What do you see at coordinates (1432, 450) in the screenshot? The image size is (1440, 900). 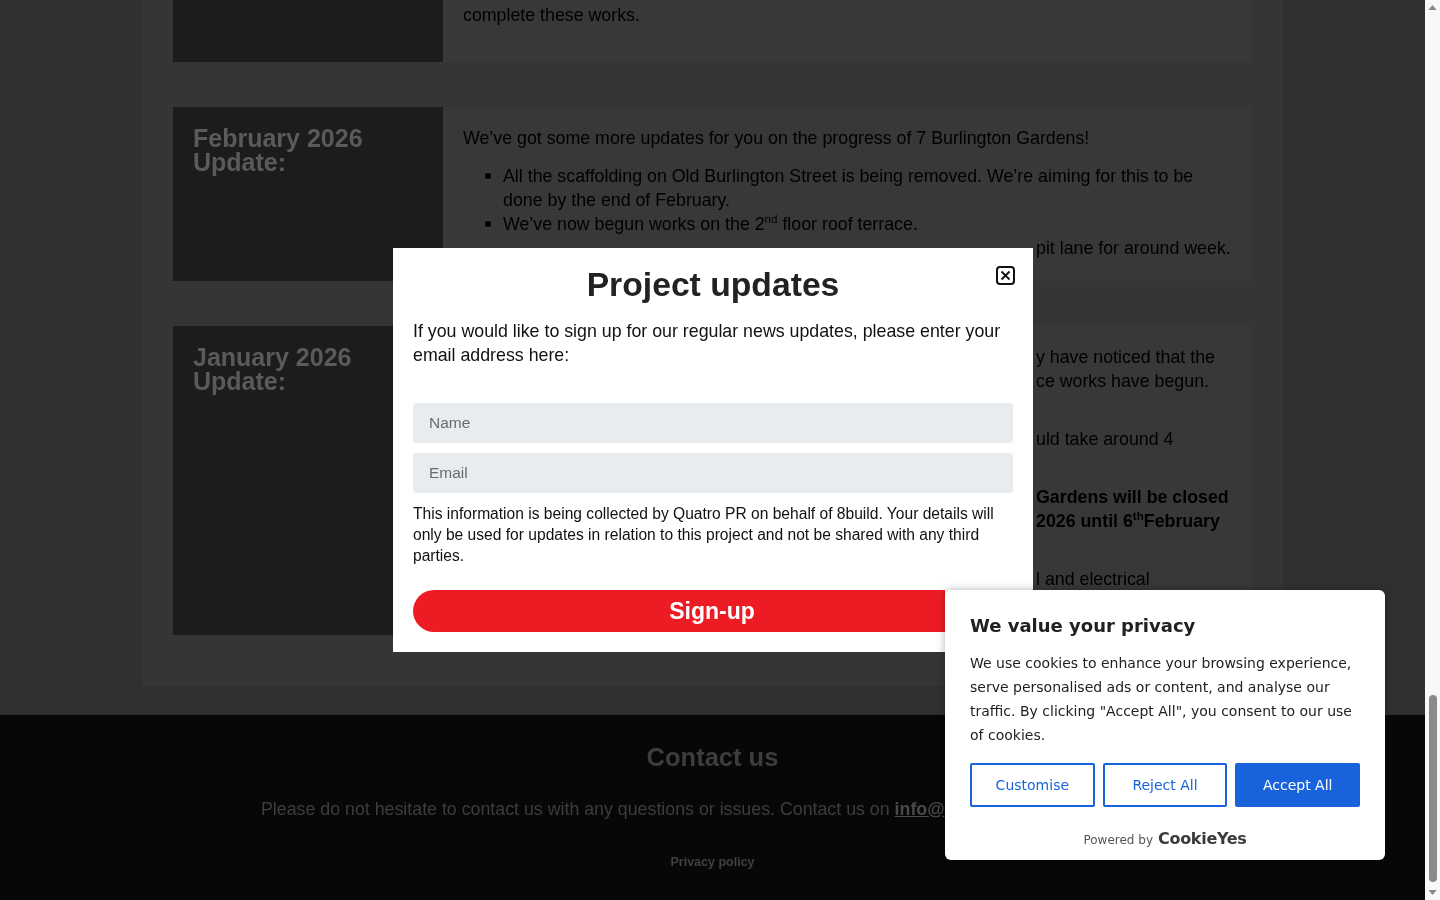 I see `scrollbar` at bounding box center [1432, 450].